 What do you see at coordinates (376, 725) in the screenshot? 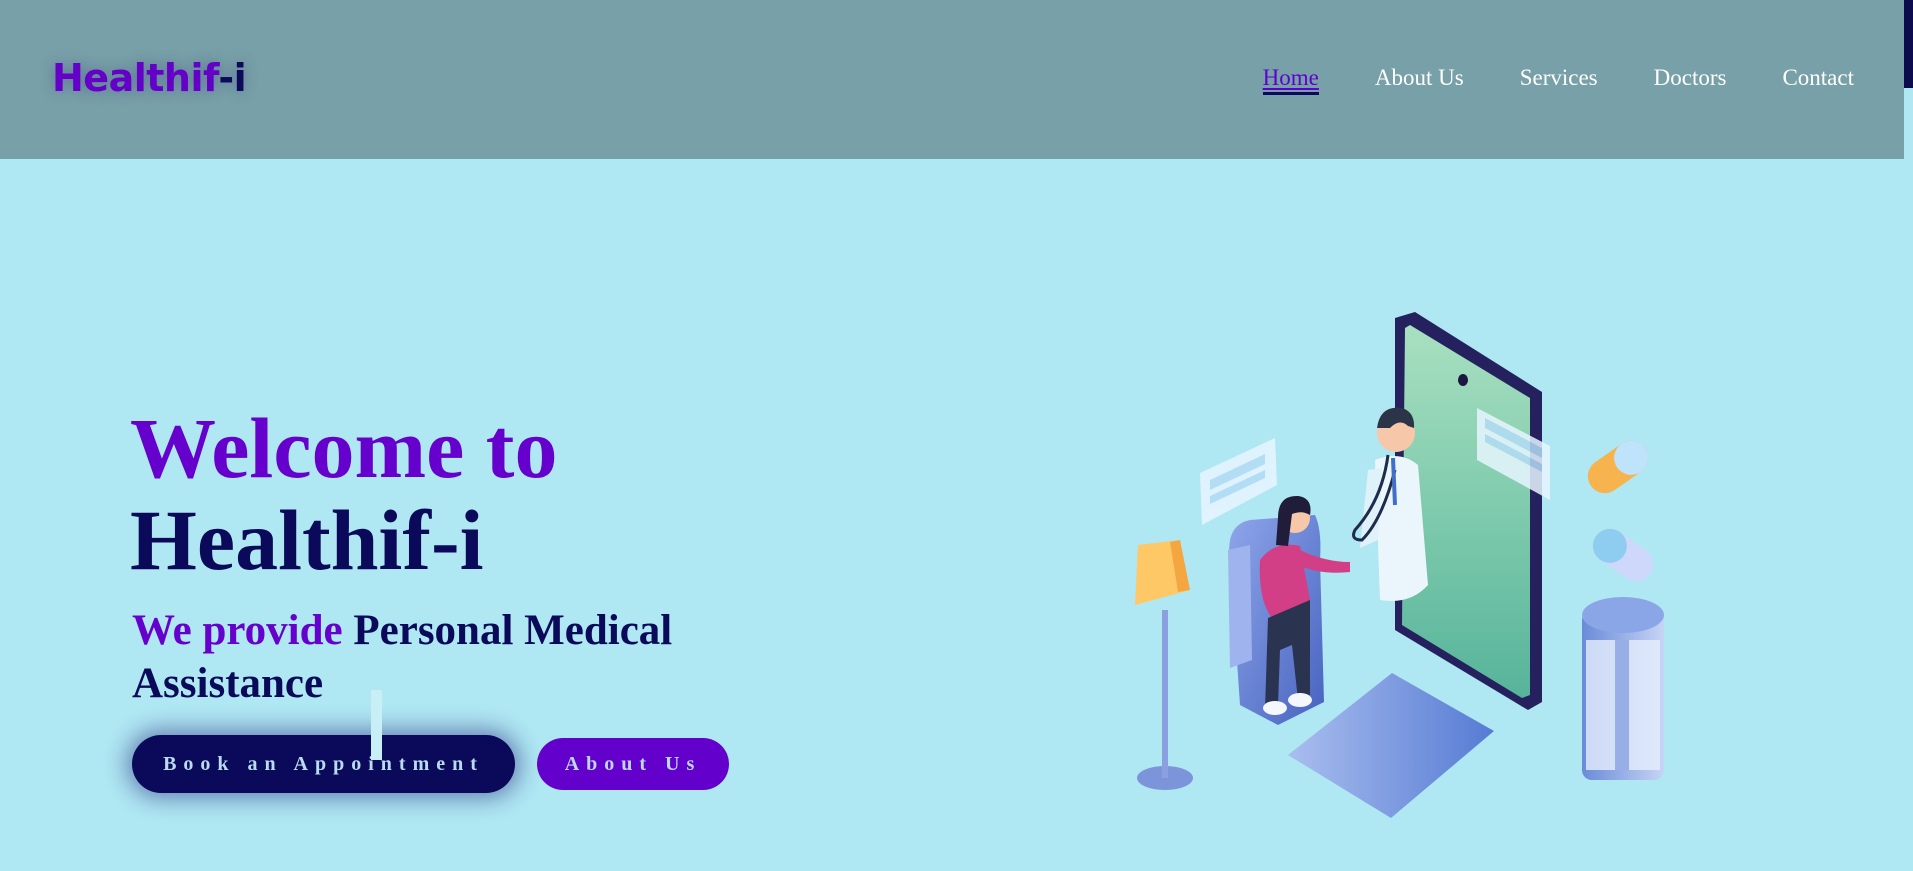
I see `text-cursor-artifact` at bounding box center [376, 725].